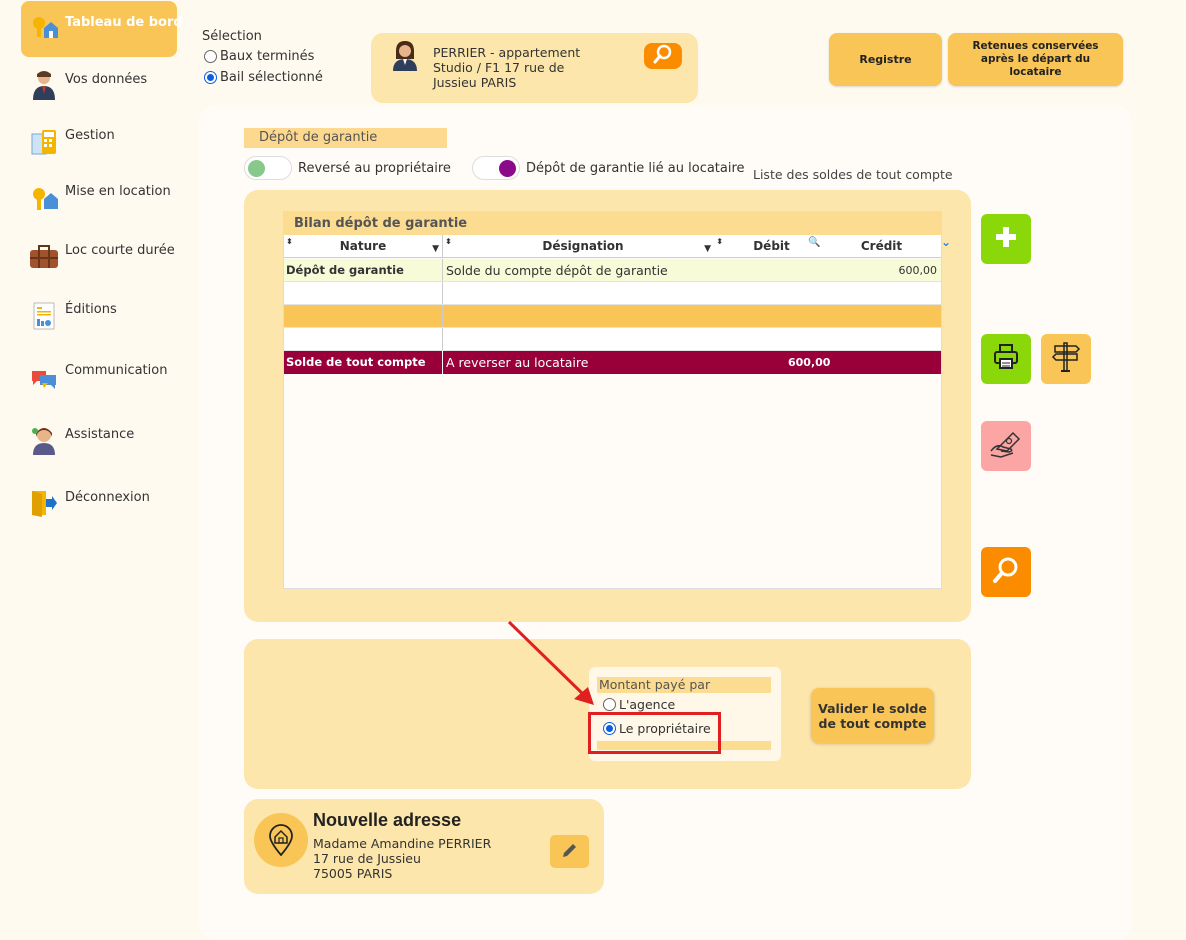 This screenshot has width=1186, height=940. I want to click on radio-label: Bail sélectionné, so click(271, 77).